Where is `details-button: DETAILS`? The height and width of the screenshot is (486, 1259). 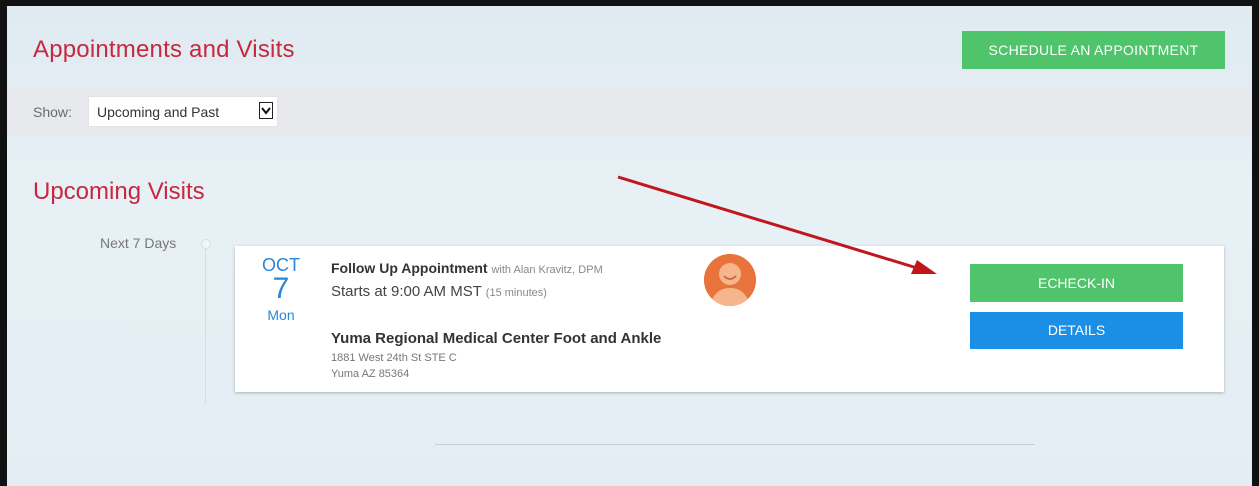 details-button: DETAILS is located at coordinates (1076, 330).